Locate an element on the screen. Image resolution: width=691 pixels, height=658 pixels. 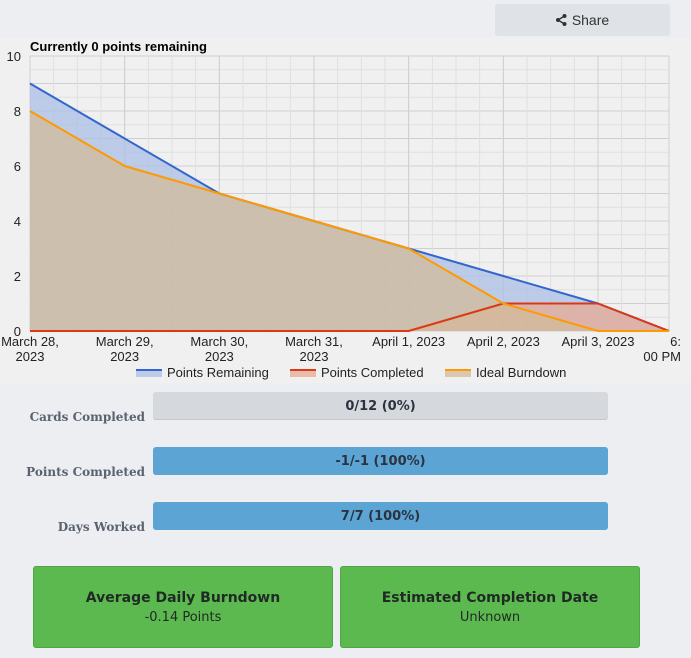
stat-row-cards-completed: Cards Completed 0/12 (0%) is located at coordinates (345, 408).